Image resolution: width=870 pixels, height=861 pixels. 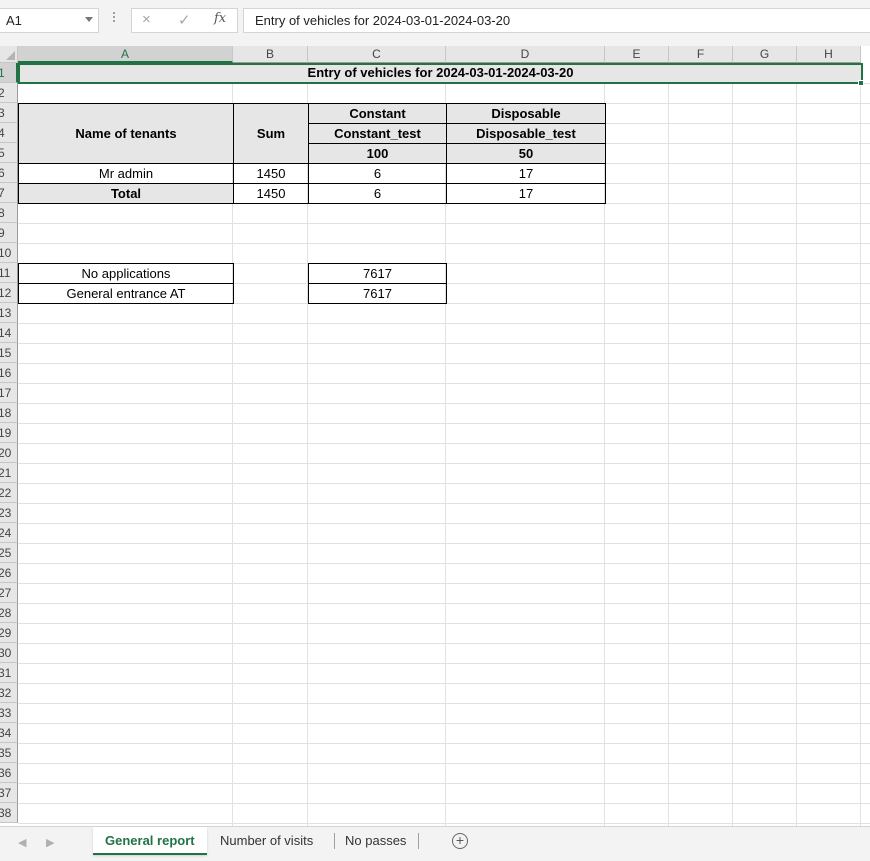 What do you see at coordinates (637, 54) in the screenshot?
I see `column-header-e: E` at bounding box center [637, 54].